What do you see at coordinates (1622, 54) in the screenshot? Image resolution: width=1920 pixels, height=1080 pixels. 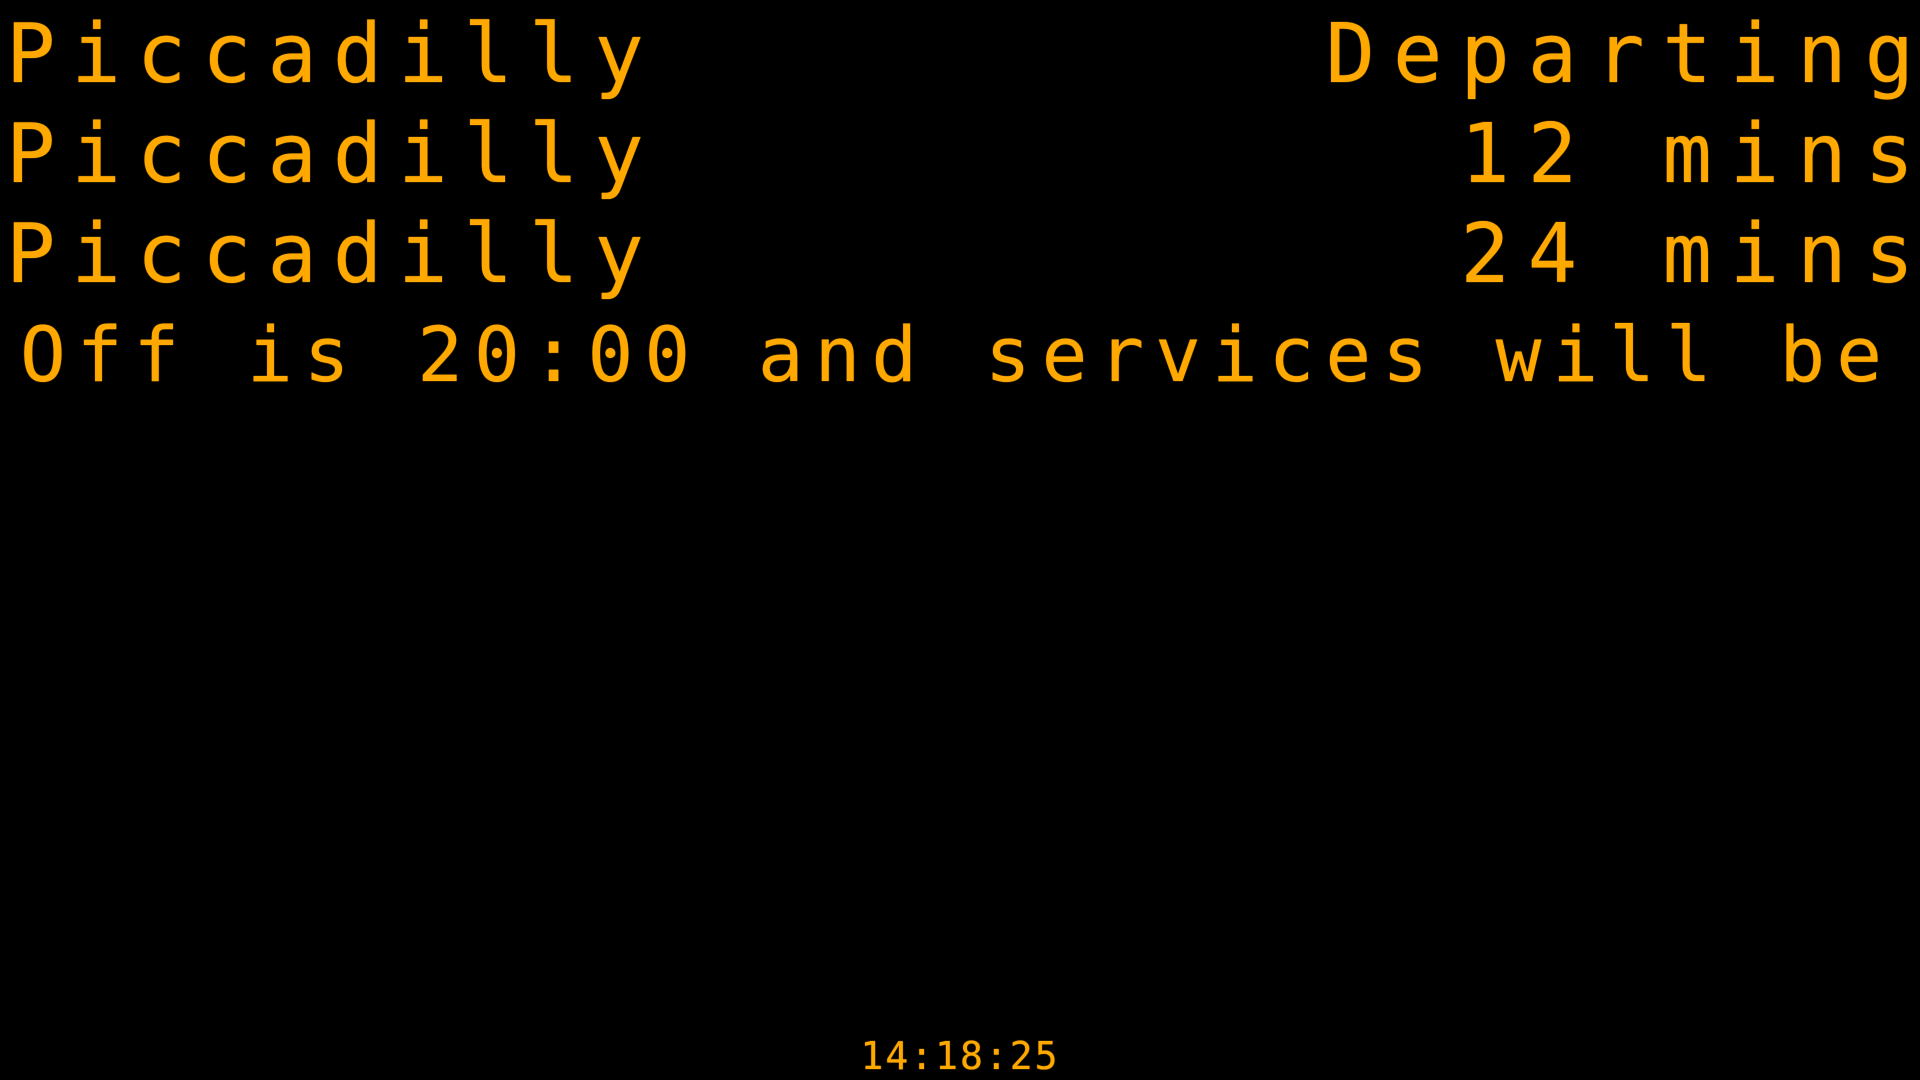 I see `departure-time: Departing` at bounding box center [1622, 54].